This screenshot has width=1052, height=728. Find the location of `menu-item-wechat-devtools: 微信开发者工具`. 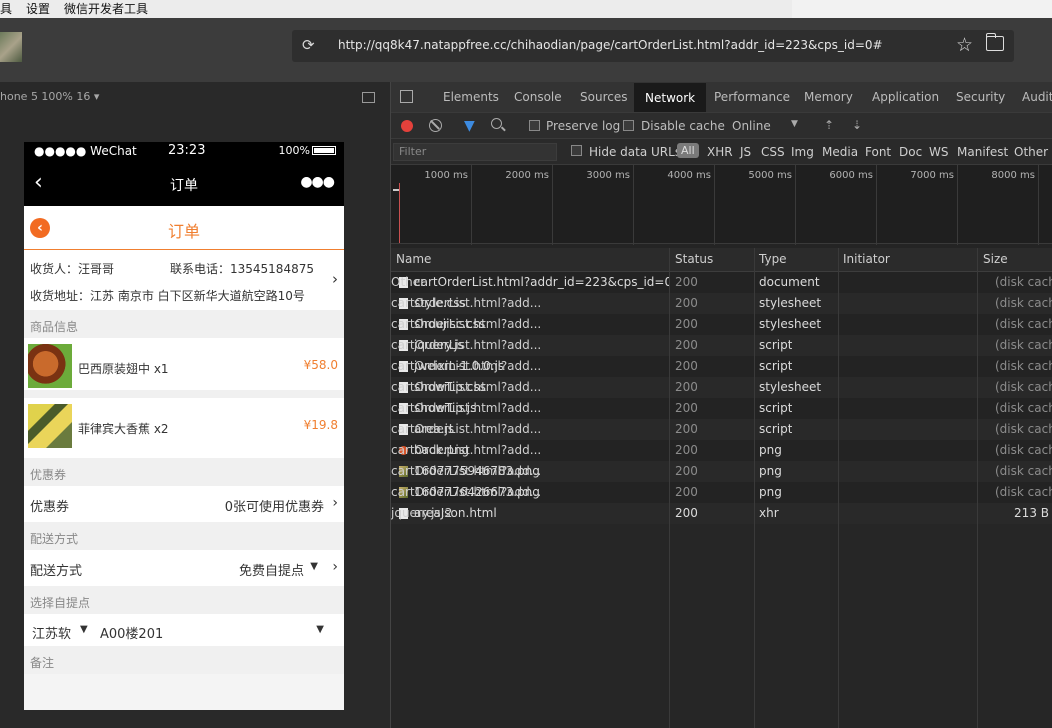

menu-item-wechat-devtools: 微信开发者工具 is located at coordinates (106, 9).